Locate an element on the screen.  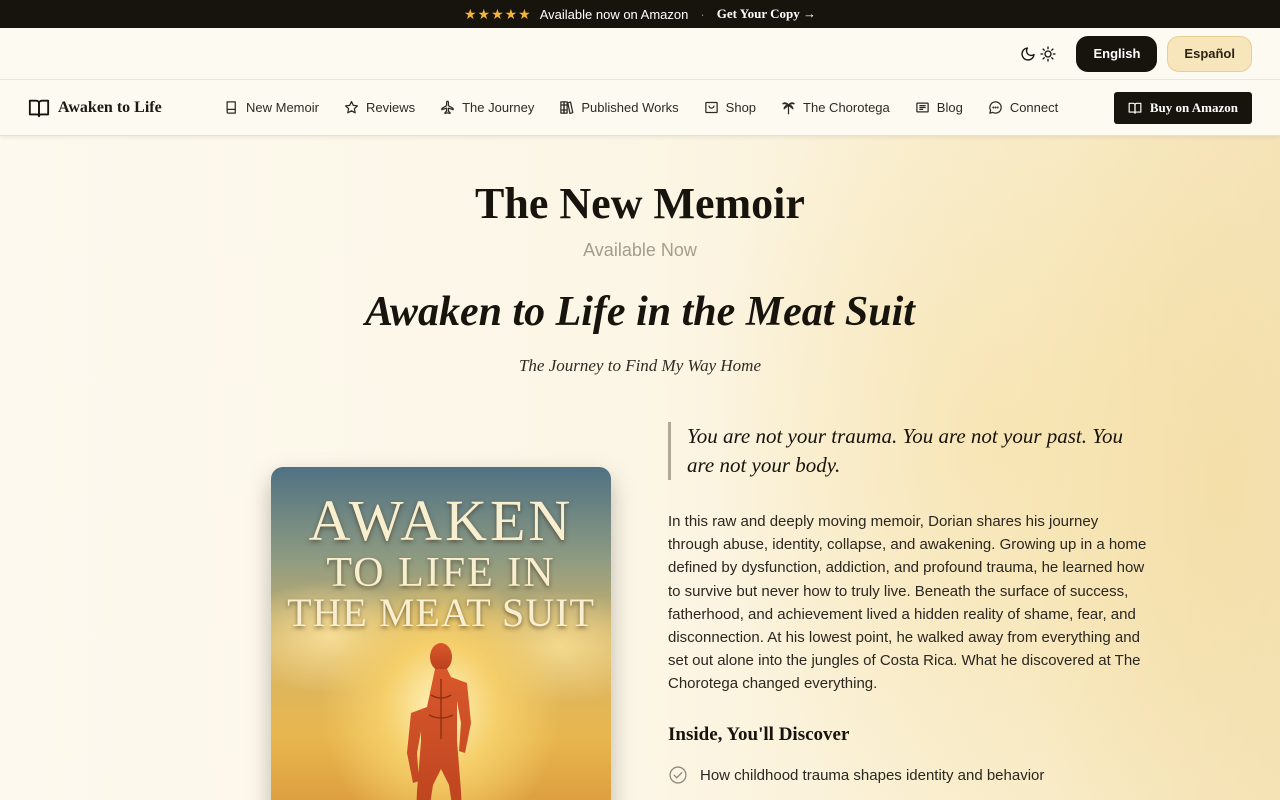
nav-item-connect: Connect is located at coordinates (1023, 107).